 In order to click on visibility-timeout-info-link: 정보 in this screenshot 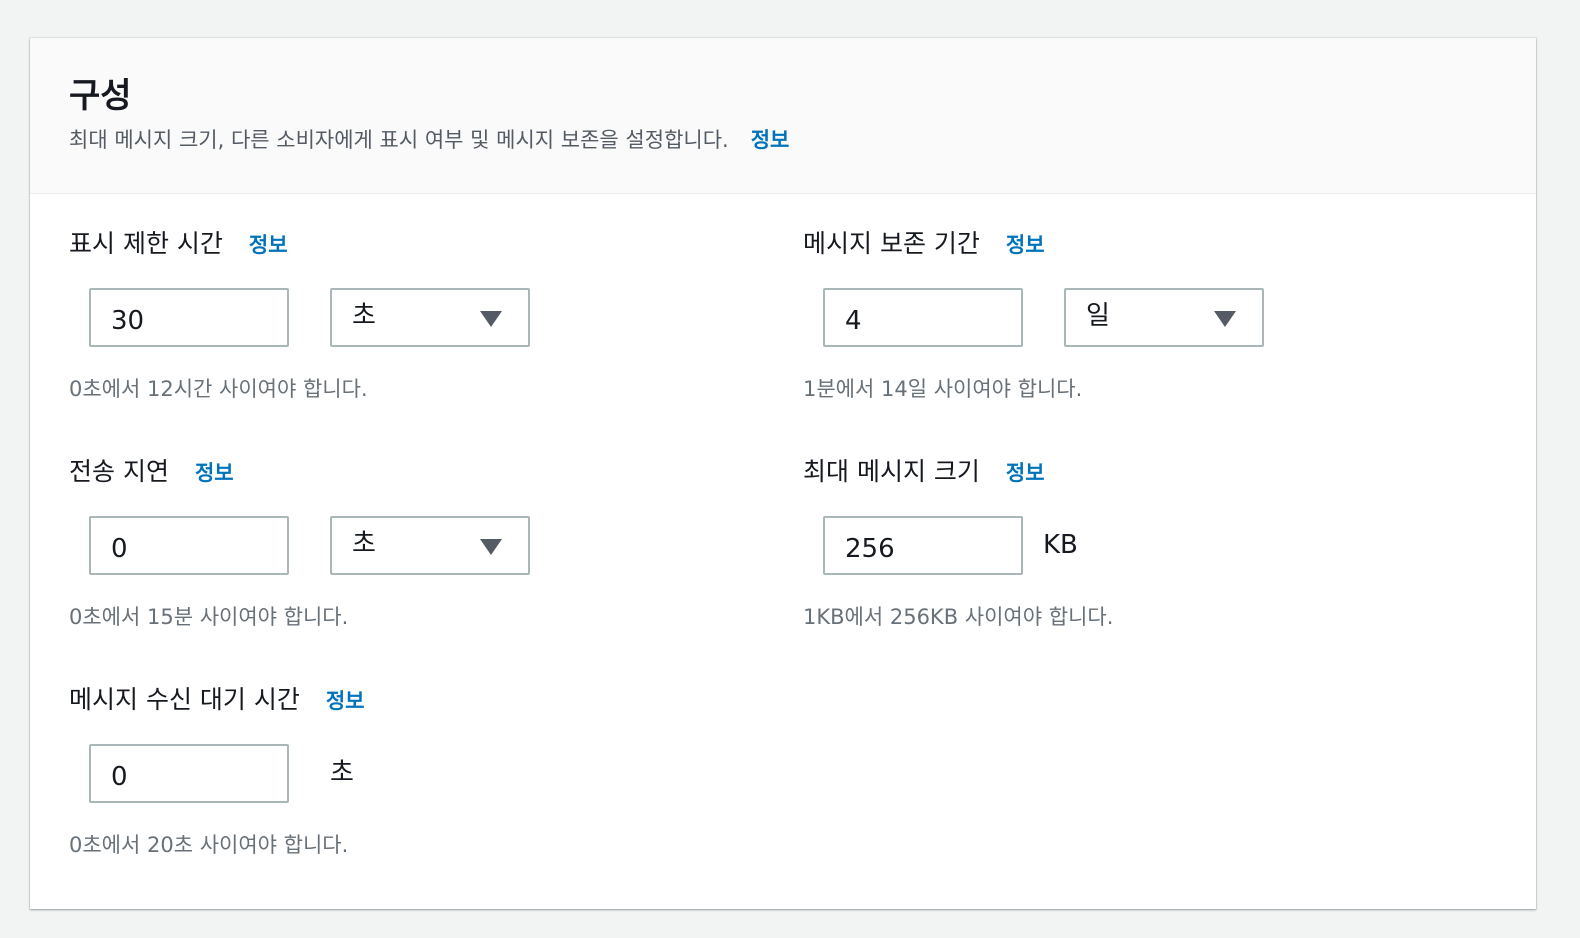, I will do `click(268, 245)`.